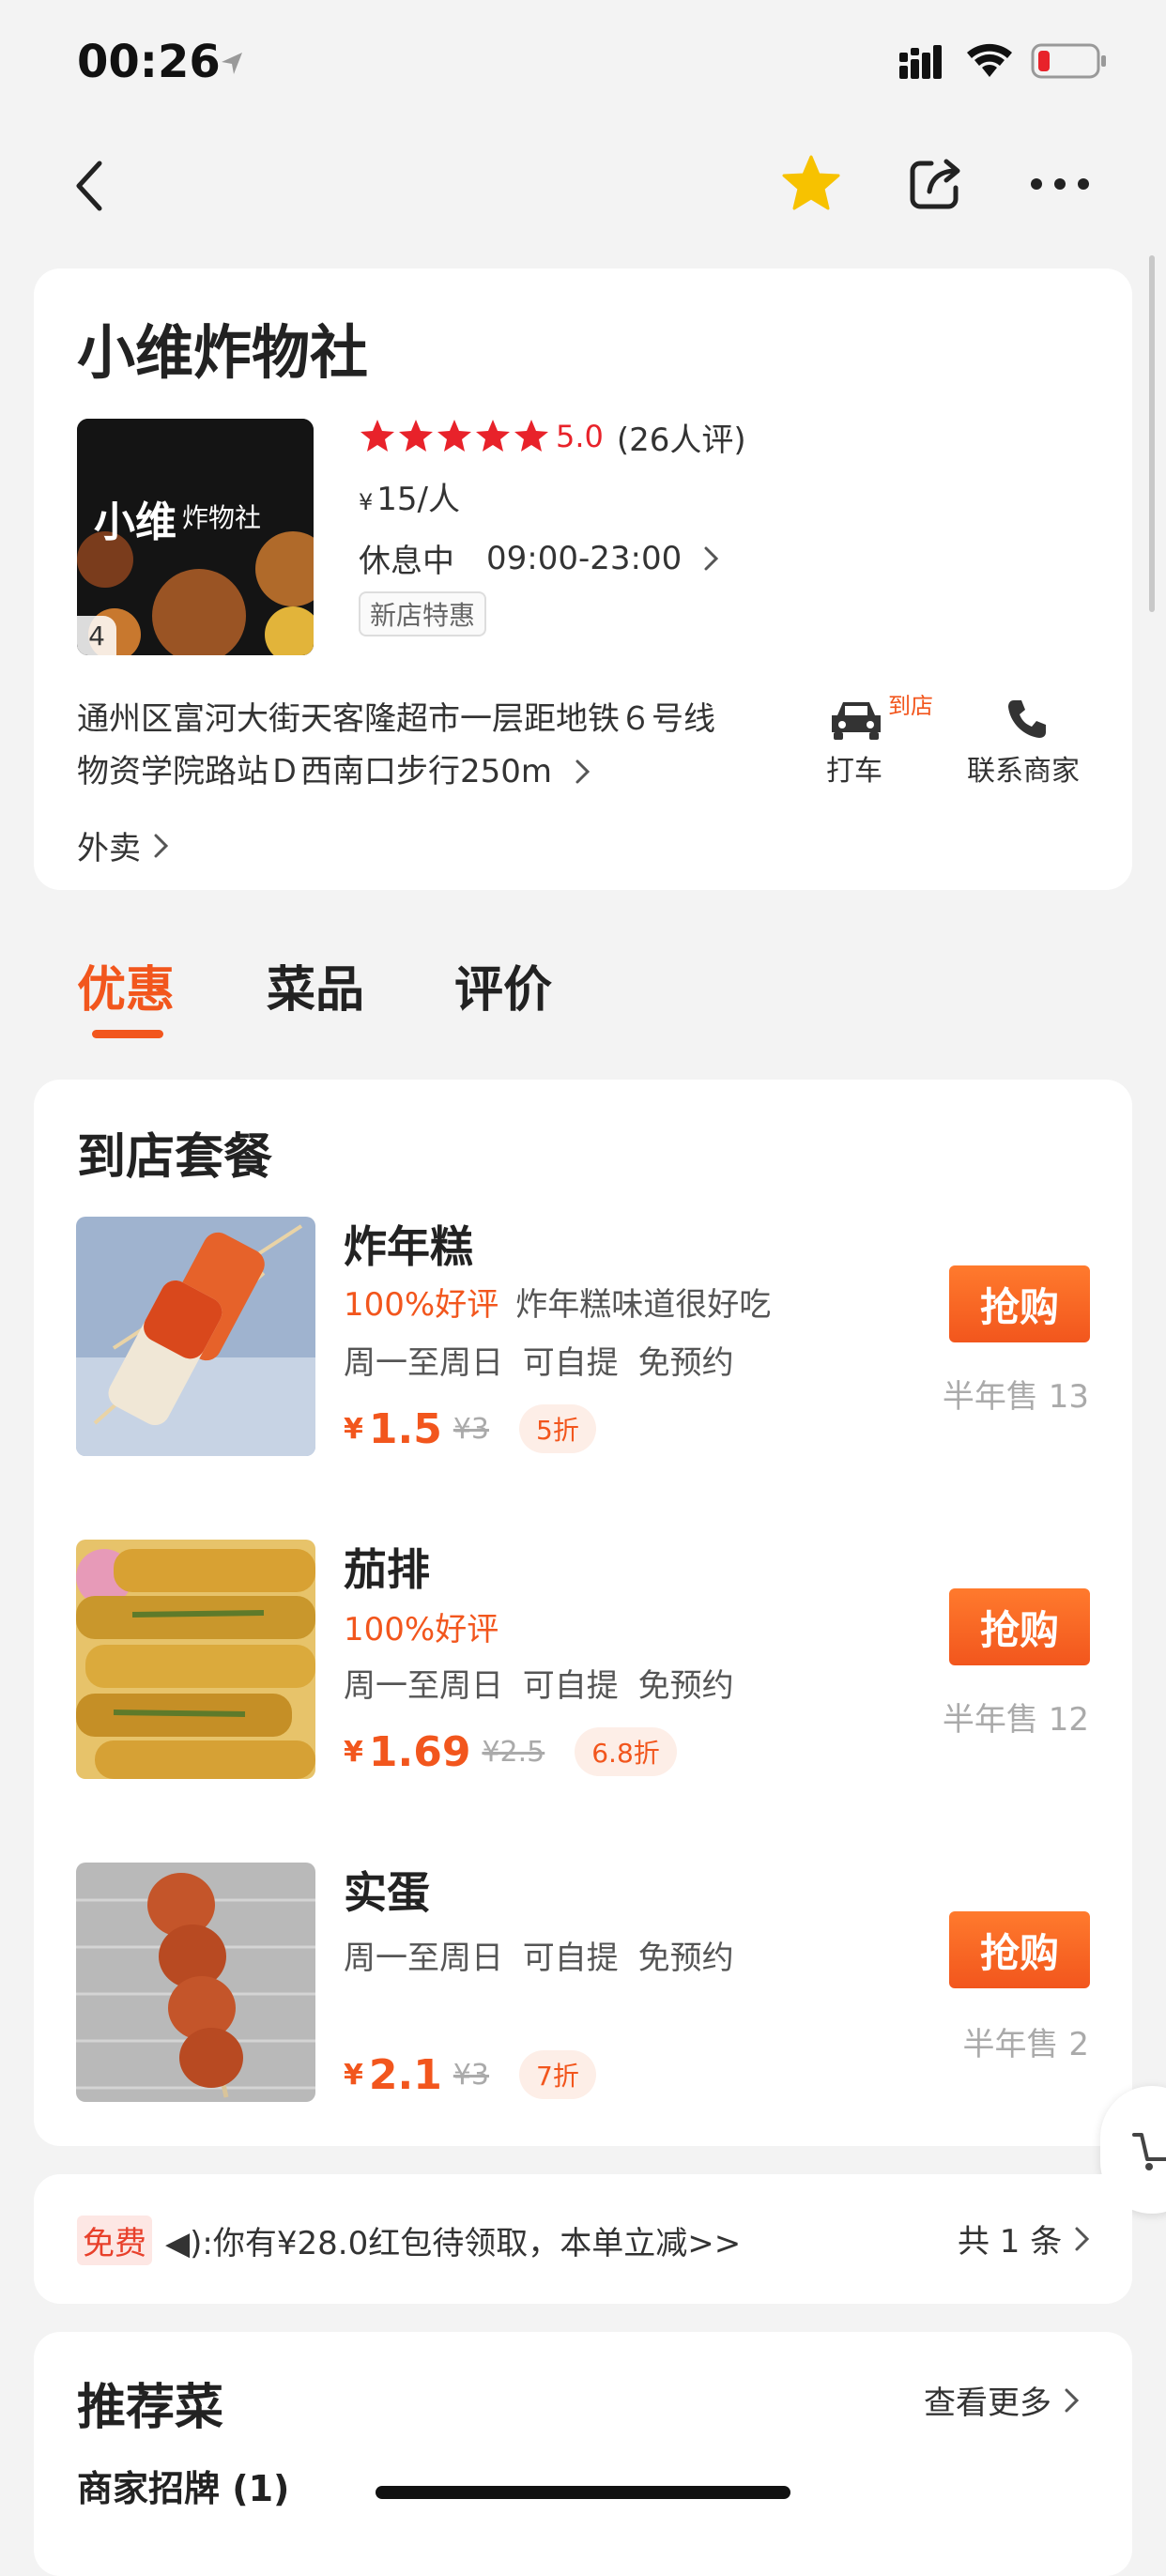 Image resolution: width=1166 pixels, height=2576 pixels. What do you see at coordinates (175, 1158) in the screenshot?
I see `deals-section-title: 到店套餐` at bounding box center [175, 1158].